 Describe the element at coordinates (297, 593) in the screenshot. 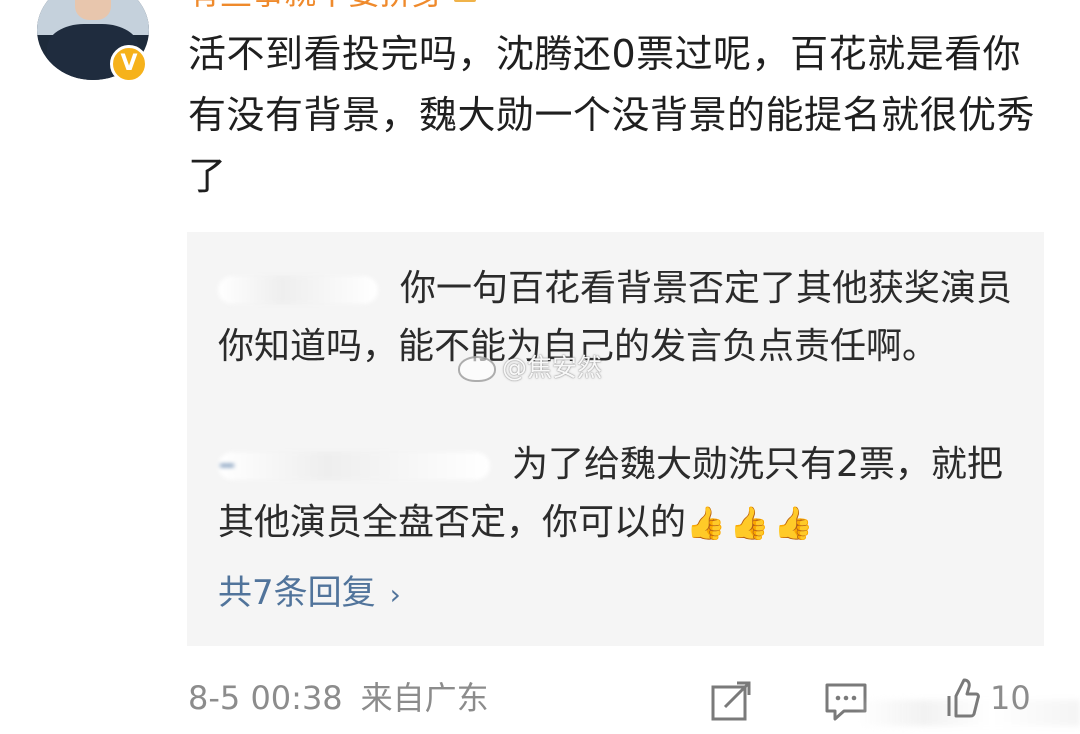

I see `more-replies-label: 共7条回复` at that location.